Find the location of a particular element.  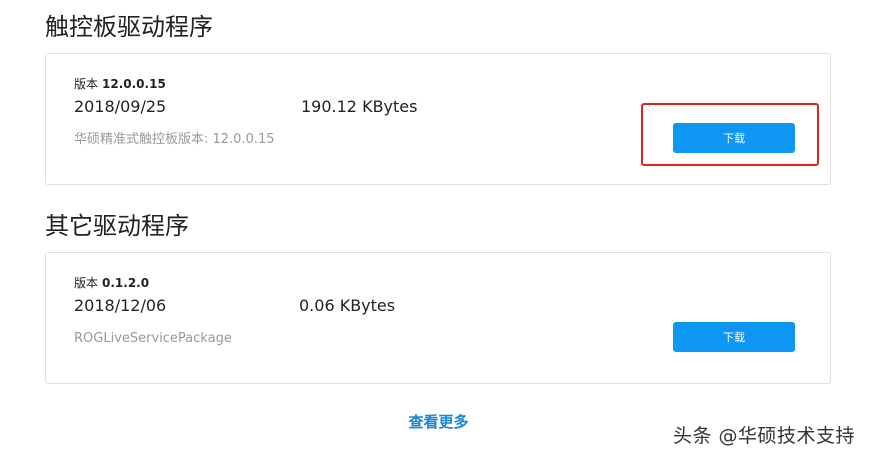

version-number: 0.1.2.0 is located at coordinates (126, 283).